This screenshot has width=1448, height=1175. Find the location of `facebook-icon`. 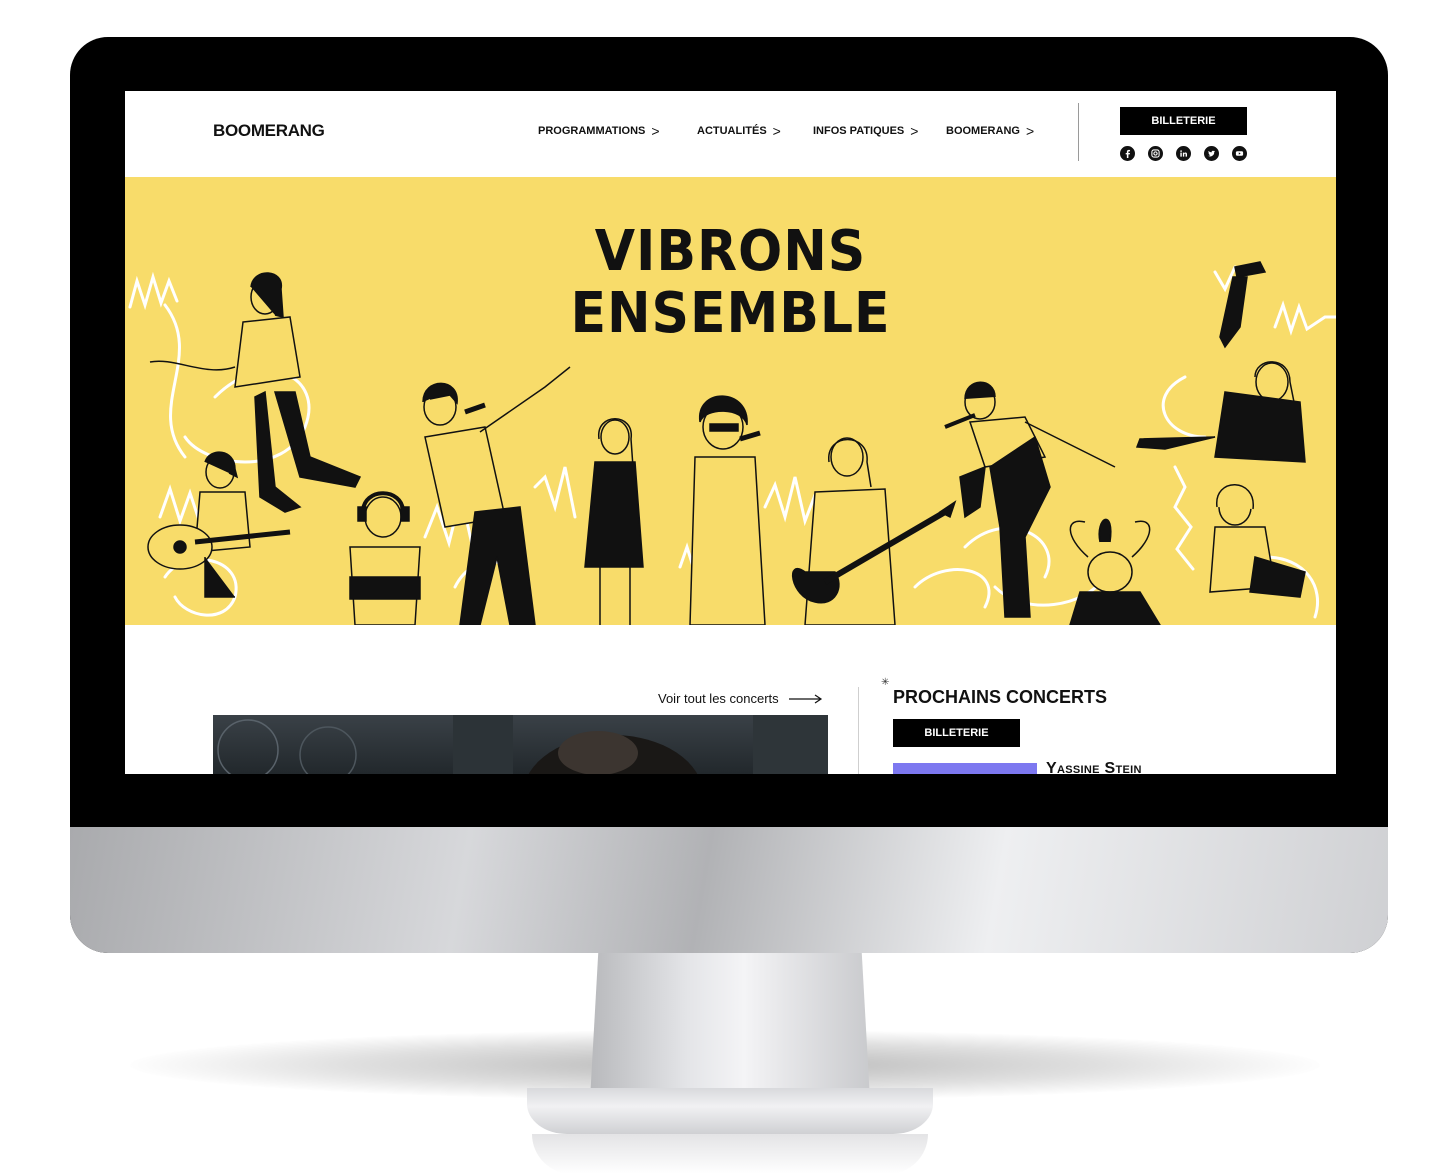

facebook-icon is located at coordinates (1127, 153).